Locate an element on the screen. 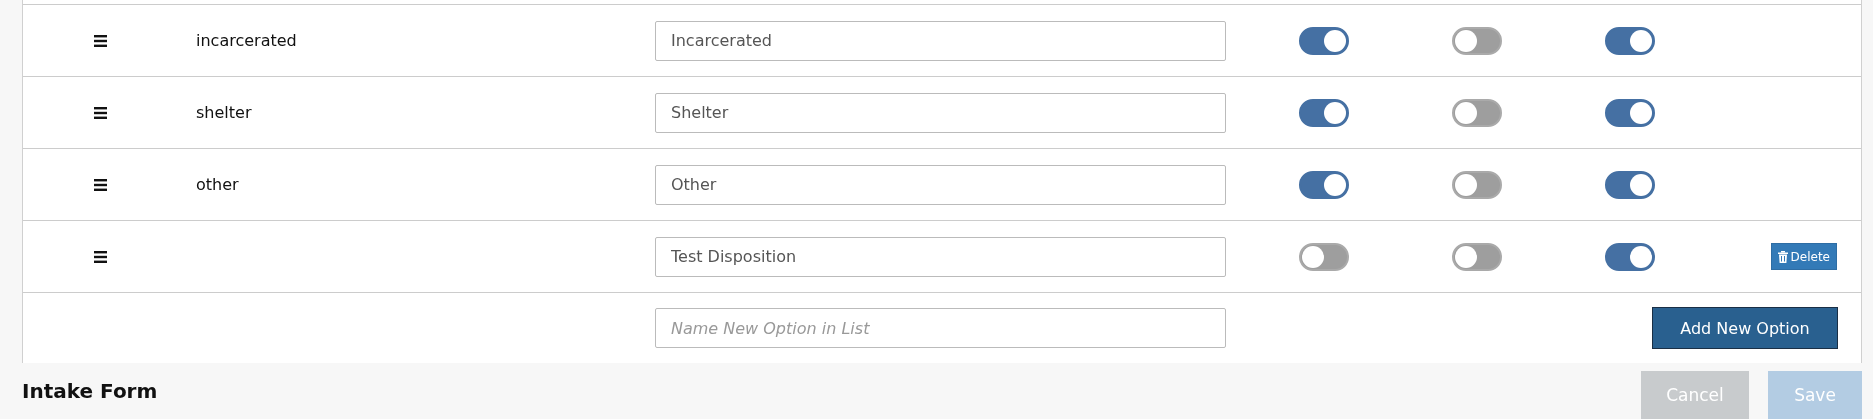 This screenshot has height=419, width=1873. trash-icon is located at coordinates (1782, 256).